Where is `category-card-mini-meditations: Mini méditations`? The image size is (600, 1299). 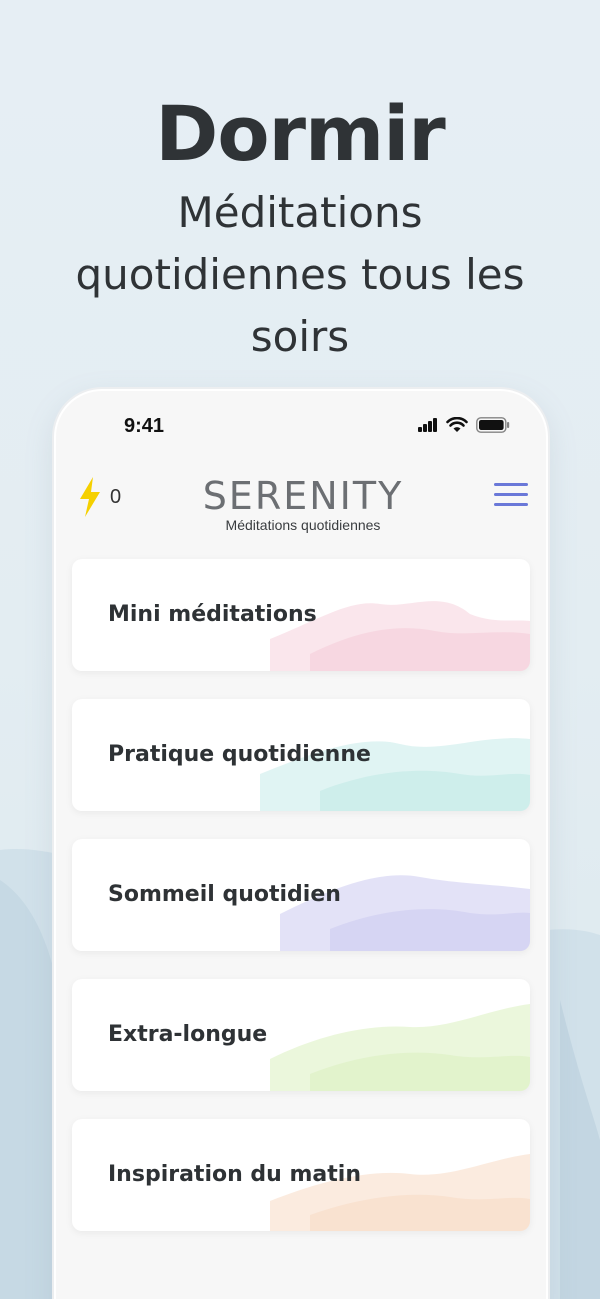 category-card-mini-meditations: Mini méditations is located at coordinates (301, 615).